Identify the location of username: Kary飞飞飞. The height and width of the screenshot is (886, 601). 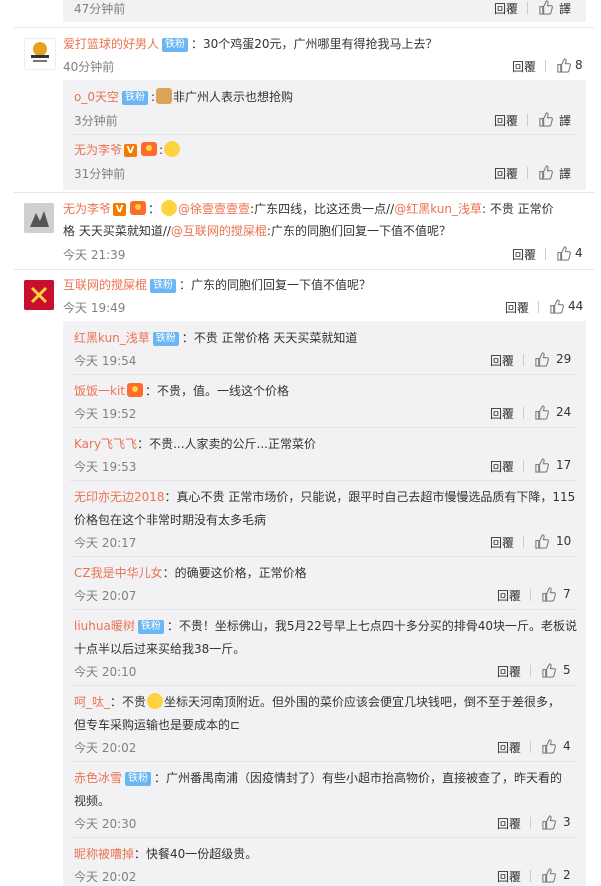
(105, 444).